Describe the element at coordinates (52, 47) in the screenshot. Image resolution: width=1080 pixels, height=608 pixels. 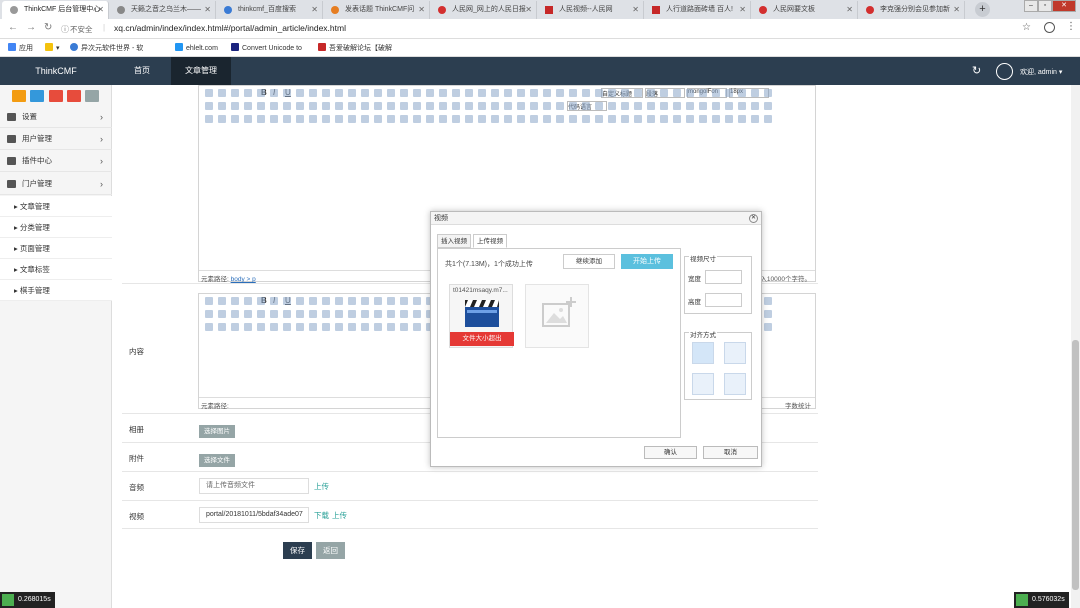
I see `bookmark-folder: ▾` at that location.